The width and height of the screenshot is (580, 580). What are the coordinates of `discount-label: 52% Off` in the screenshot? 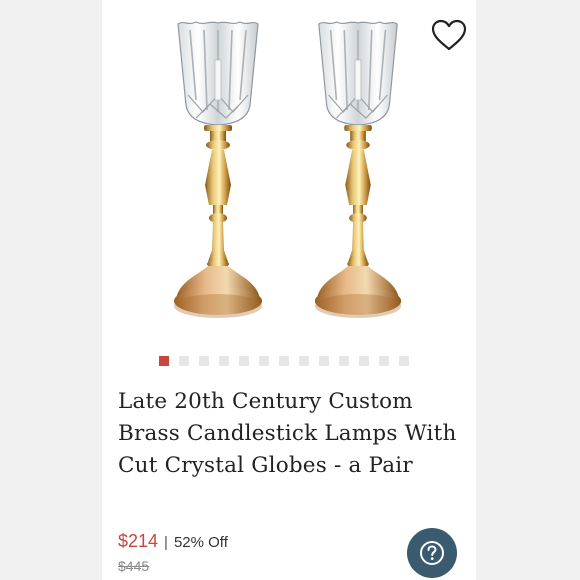 It's located at (200, 542).